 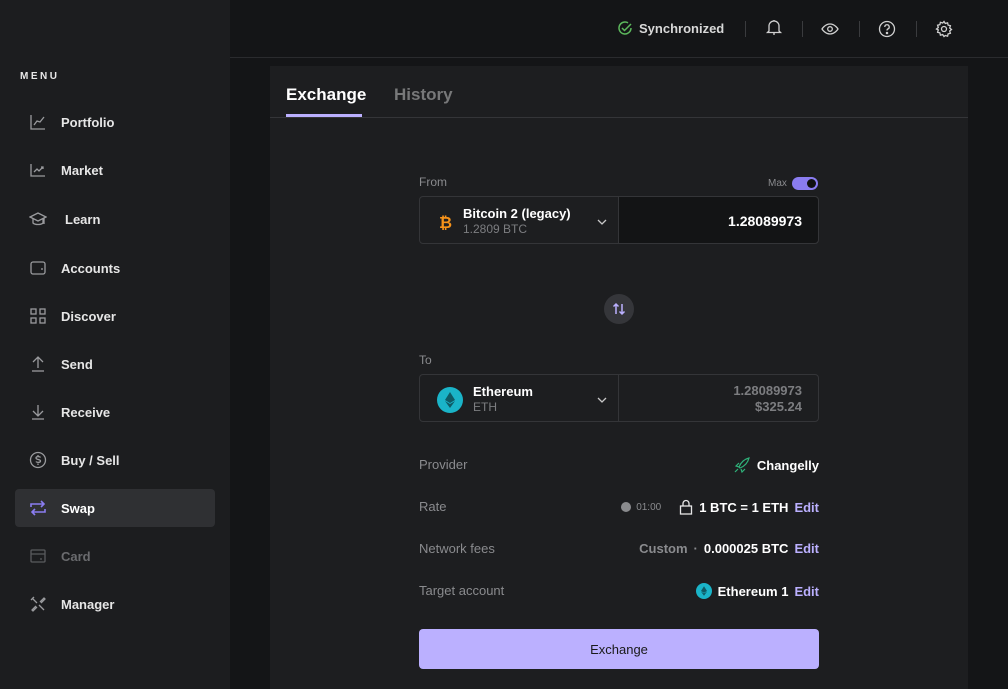 I want to click on sidebar-item-accounts: Accounts, so click(x=115, y=268).